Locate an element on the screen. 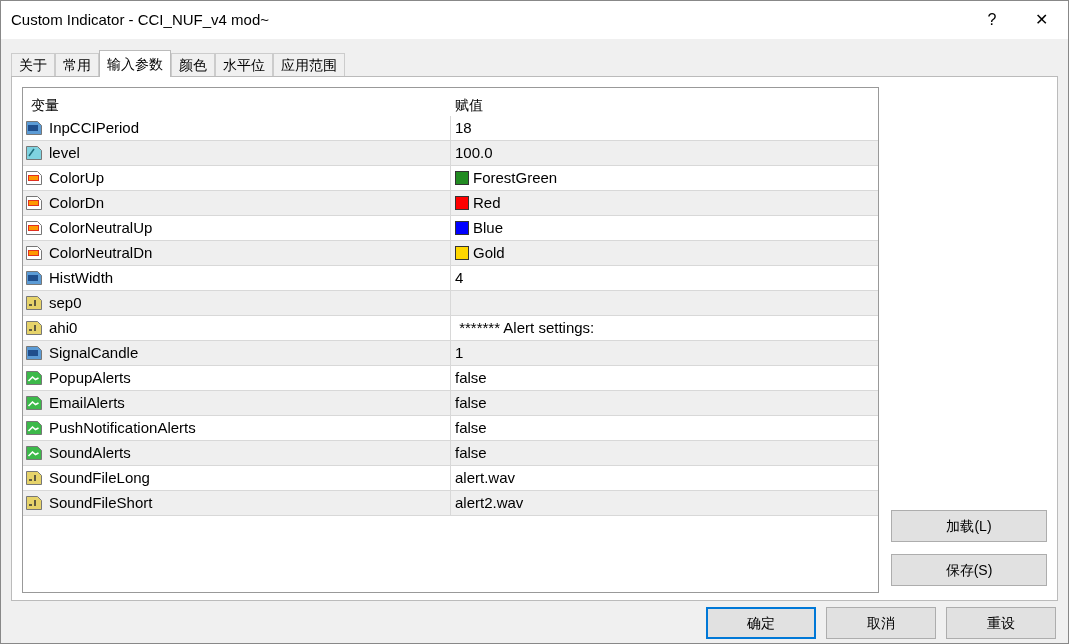 The image size is (1069, 644). parameter-row: ColorDn Red is located at coordinates (450, 203).